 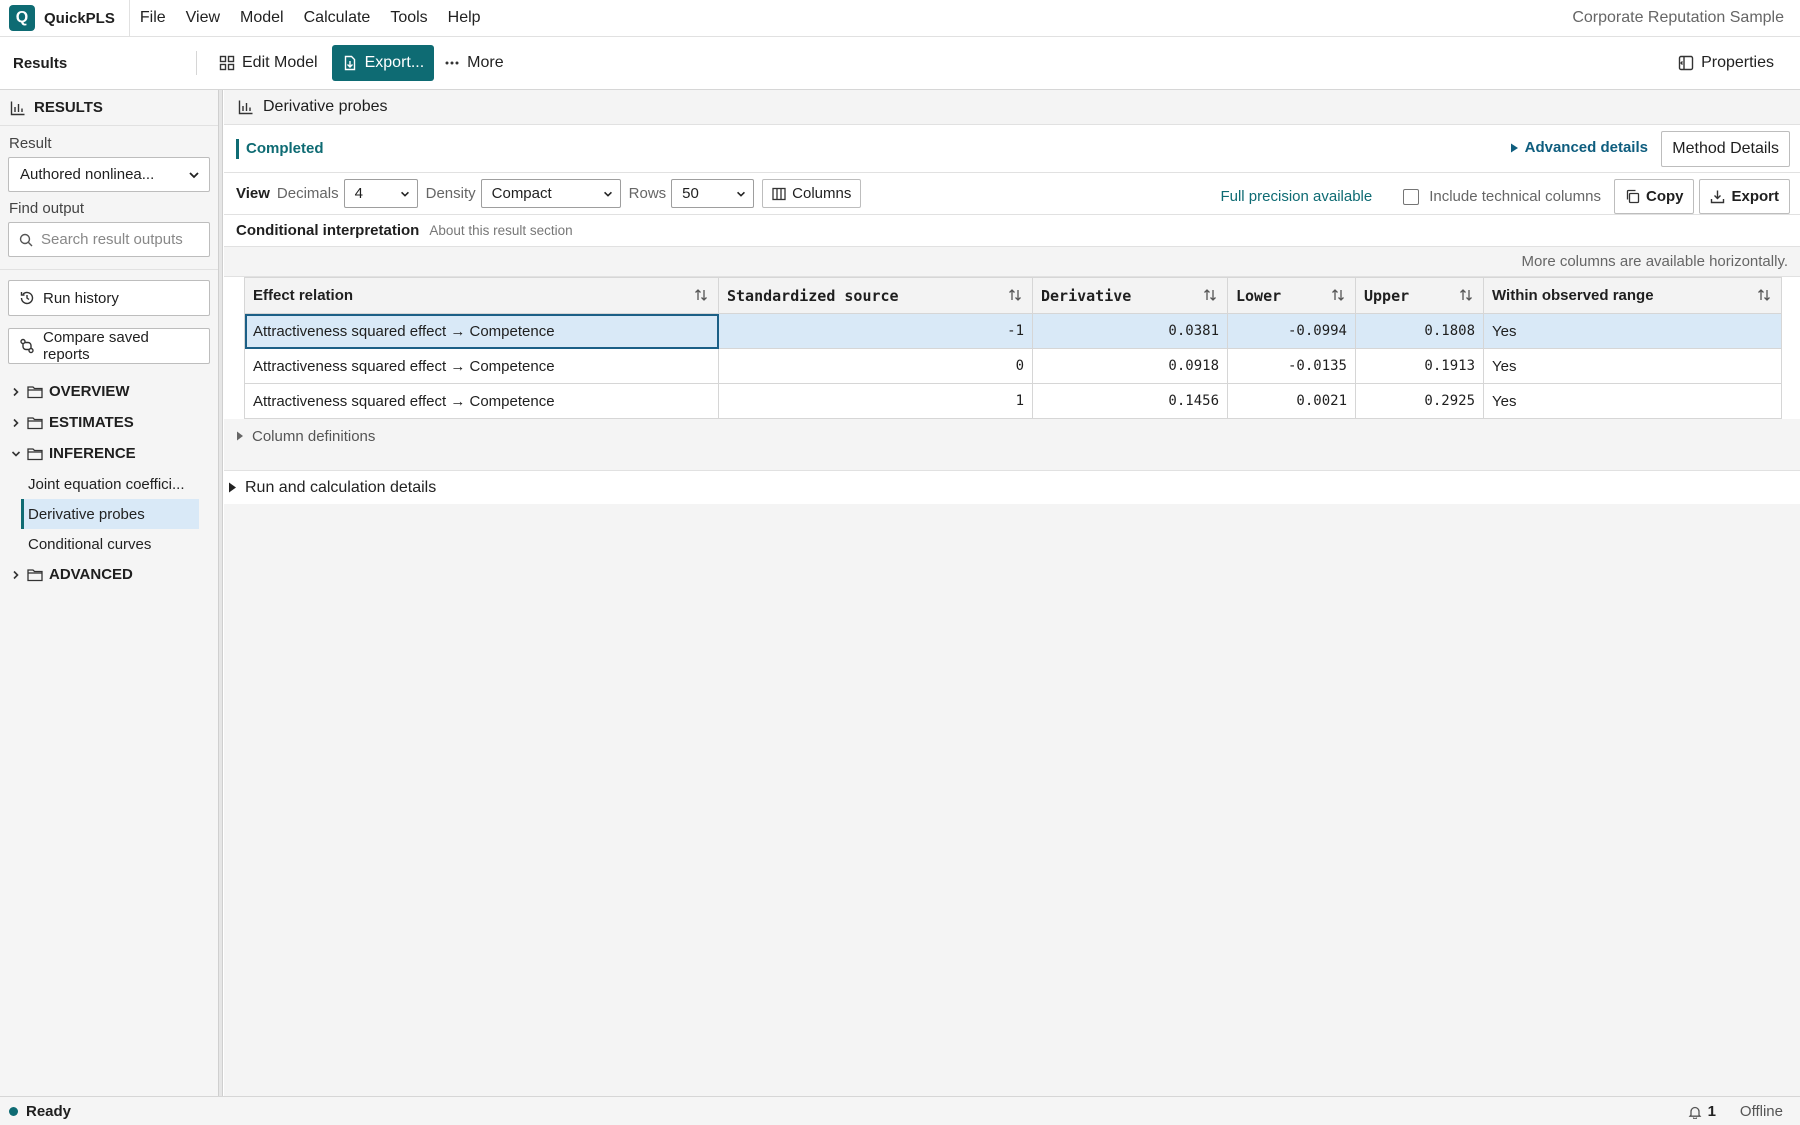 I want to click on table-export-button: Export, so click(x=1744, y=196).